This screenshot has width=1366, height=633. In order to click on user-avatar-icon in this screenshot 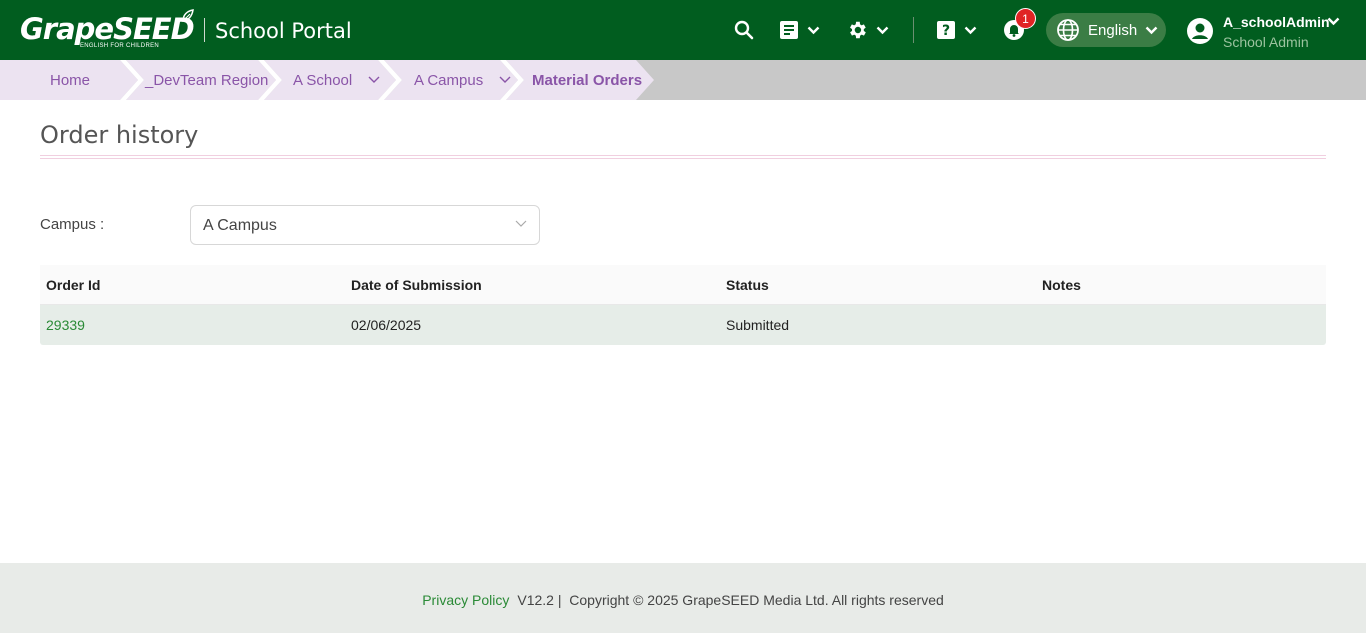, I will do `click(1200, 31)`.